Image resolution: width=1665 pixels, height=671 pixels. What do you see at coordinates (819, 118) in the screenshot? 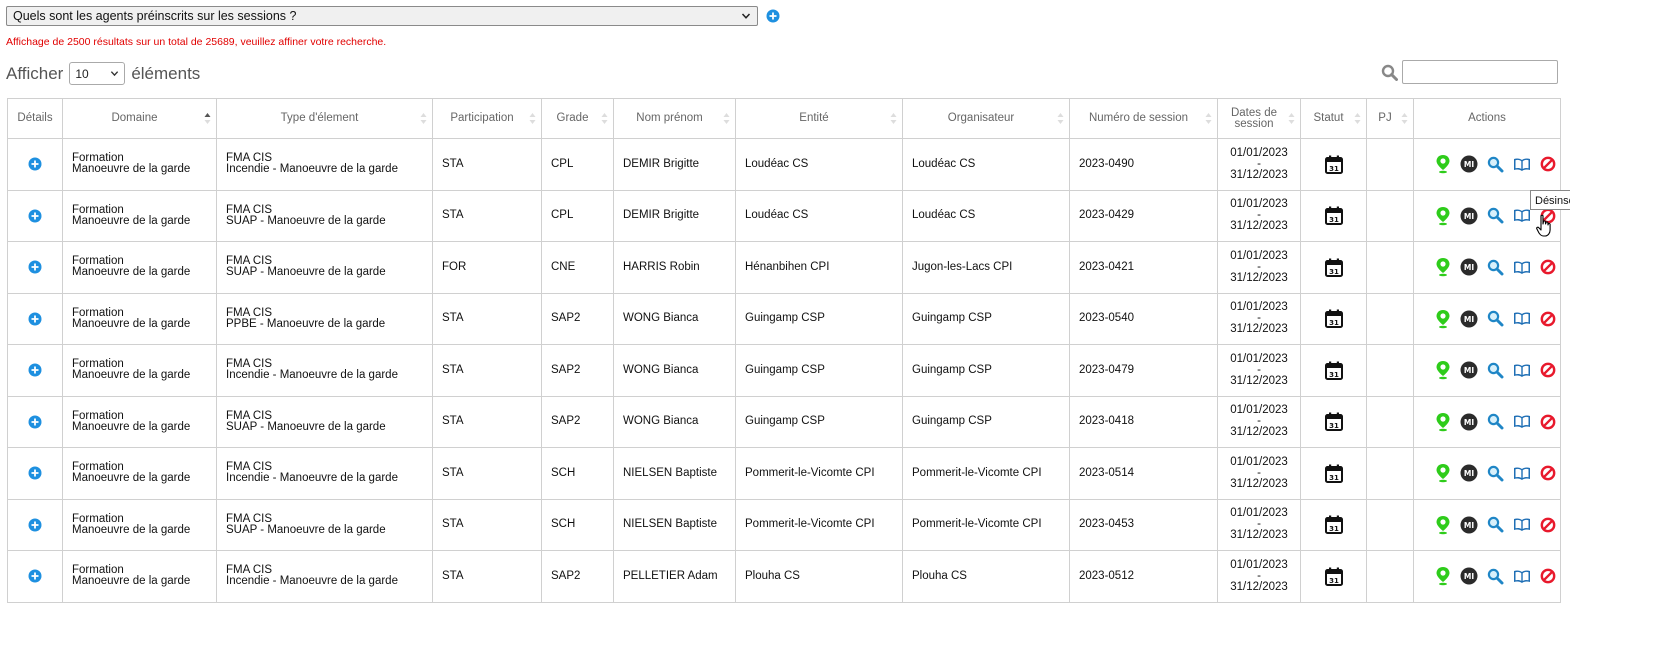
I see `col-header-entite: Entité` at bounding box center [819, 118].